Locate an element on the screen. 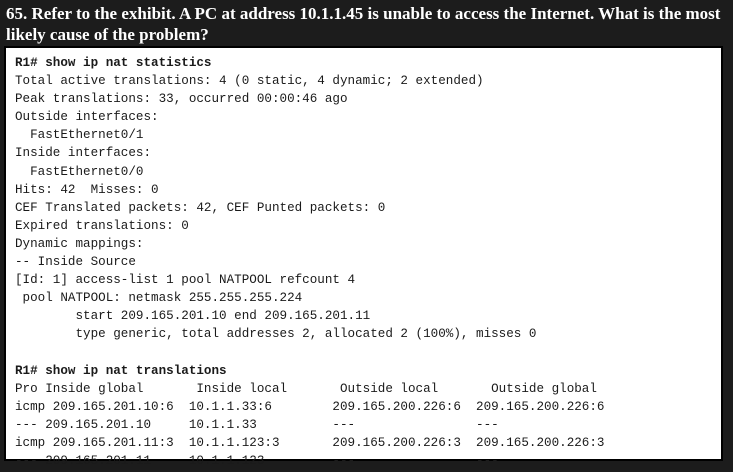 Image resolution: width=733 pixels, height=472 pixels. cli-command: R1# show ip nat translations is located at coordinates (121, 370).